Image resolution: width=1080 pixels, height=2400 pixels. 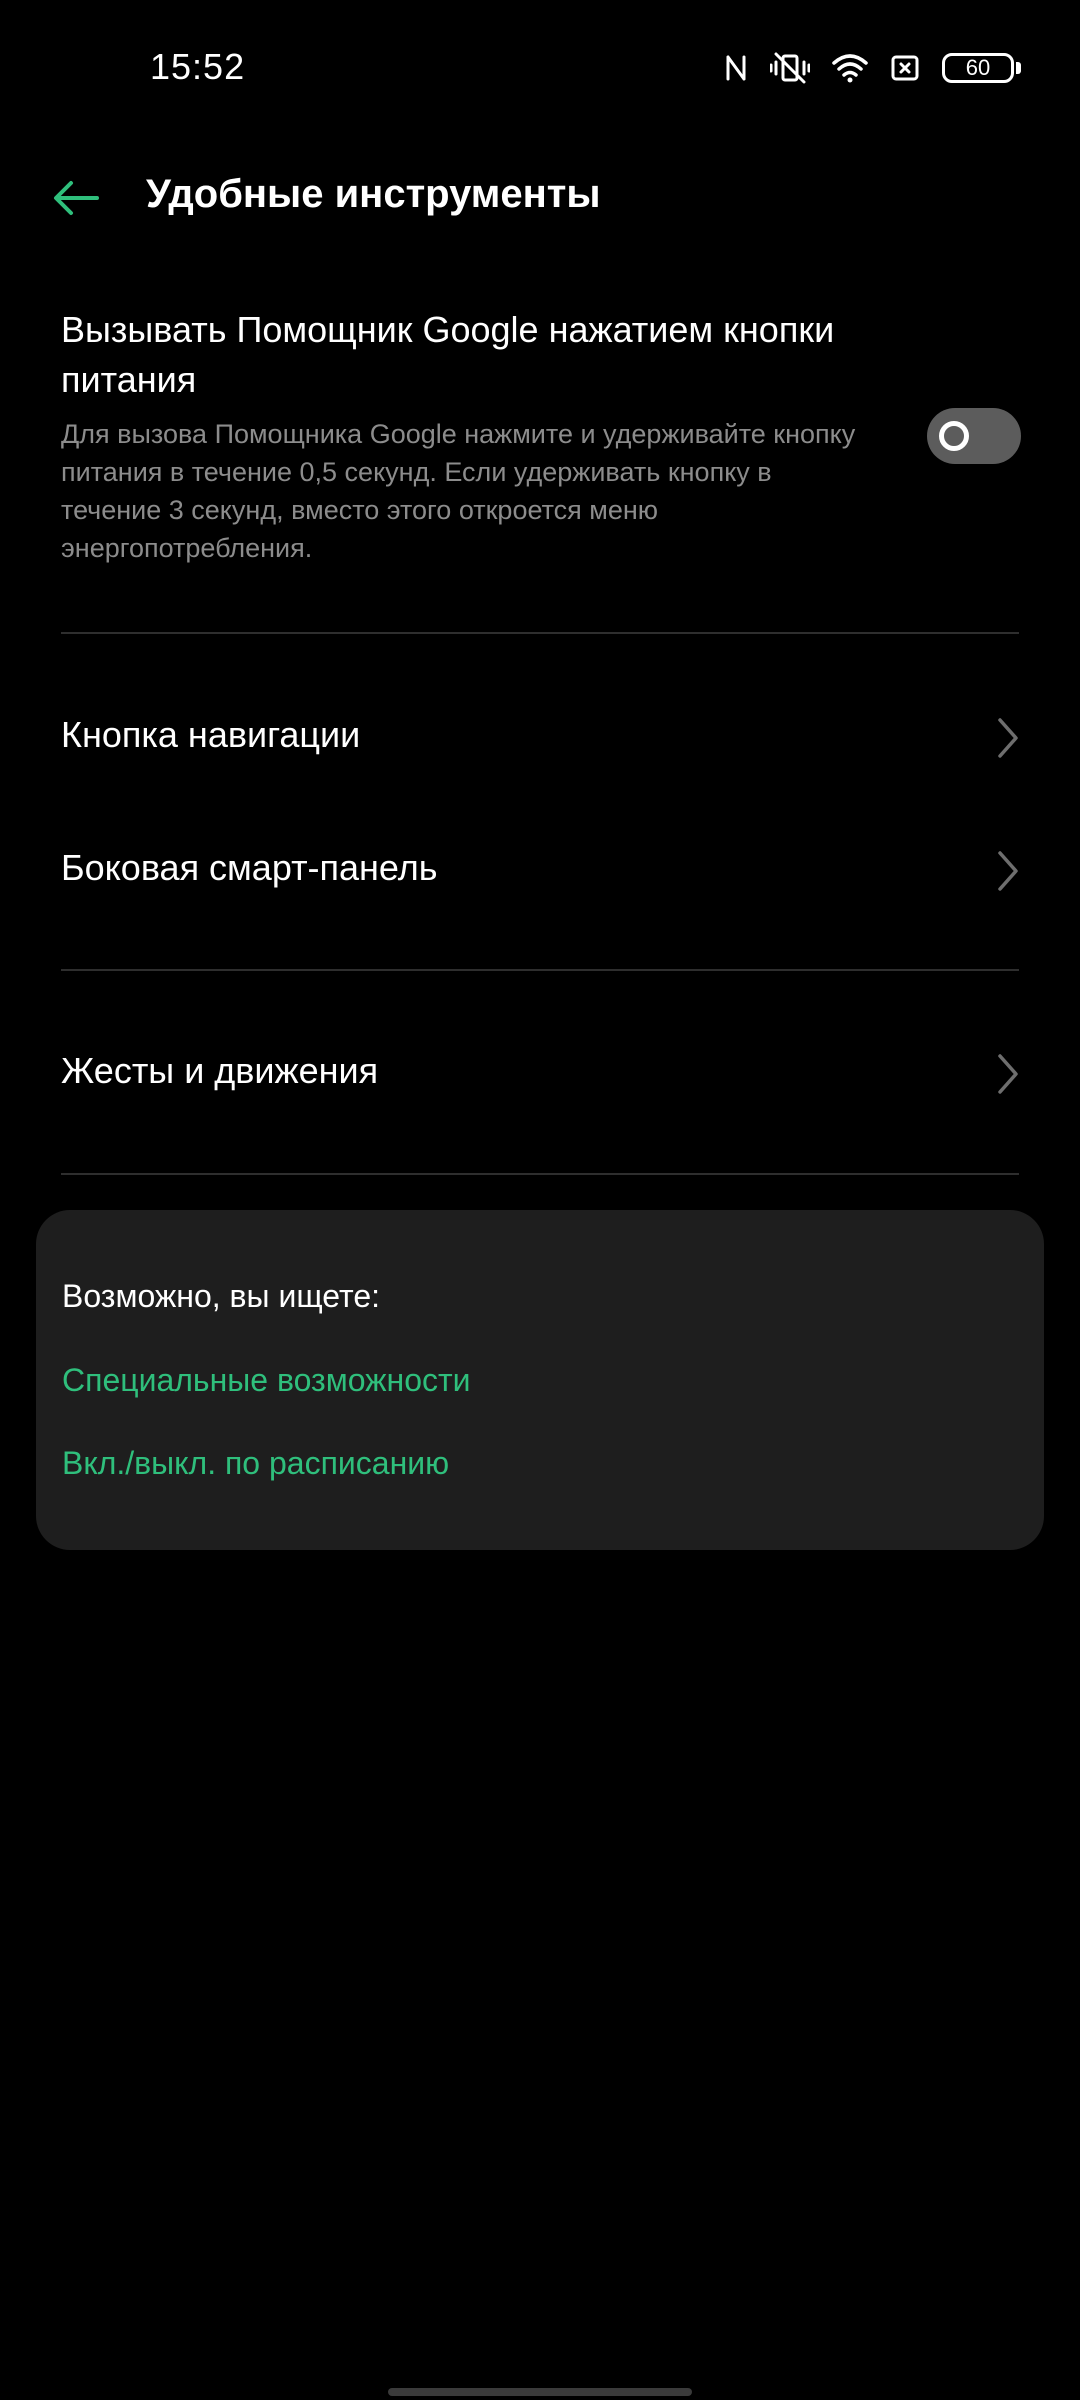 What do you see at coordinates (540, 2392) in the screenshot?
I see `gesture-navigation-bar` at bounding box center [540, 2392].